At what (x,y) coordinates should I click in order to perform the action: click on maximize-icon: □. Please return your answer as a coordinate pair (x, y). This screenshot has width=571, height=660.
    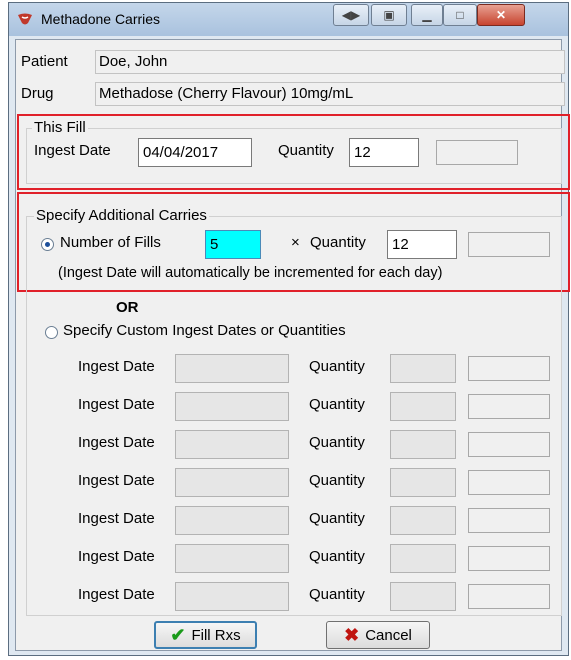
    Looking at the image, I should click on (460, 15).